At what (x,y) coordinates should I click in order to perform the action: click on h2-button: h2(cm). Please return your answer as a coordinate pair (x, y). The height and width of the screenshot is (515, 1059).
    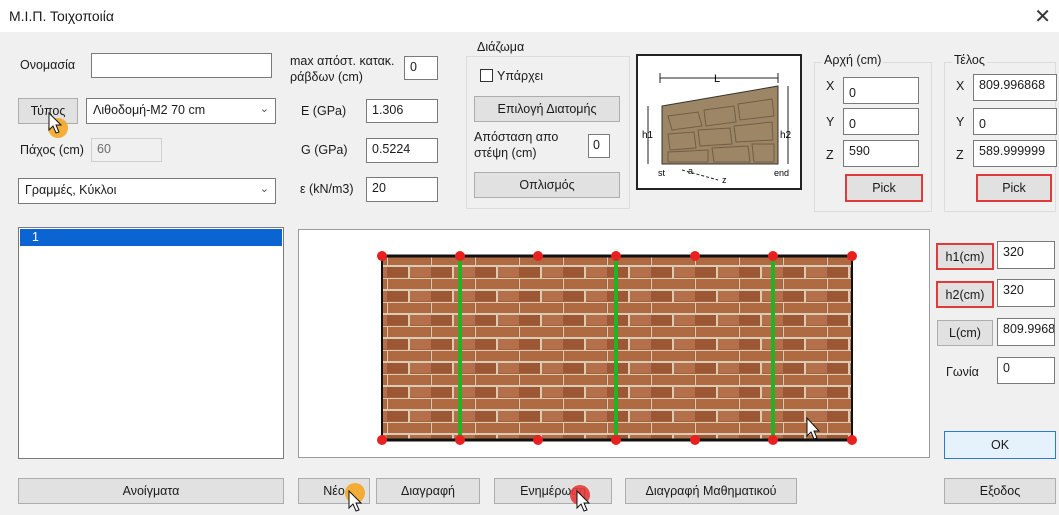
    Looking at the image, I should click on (965, 294).